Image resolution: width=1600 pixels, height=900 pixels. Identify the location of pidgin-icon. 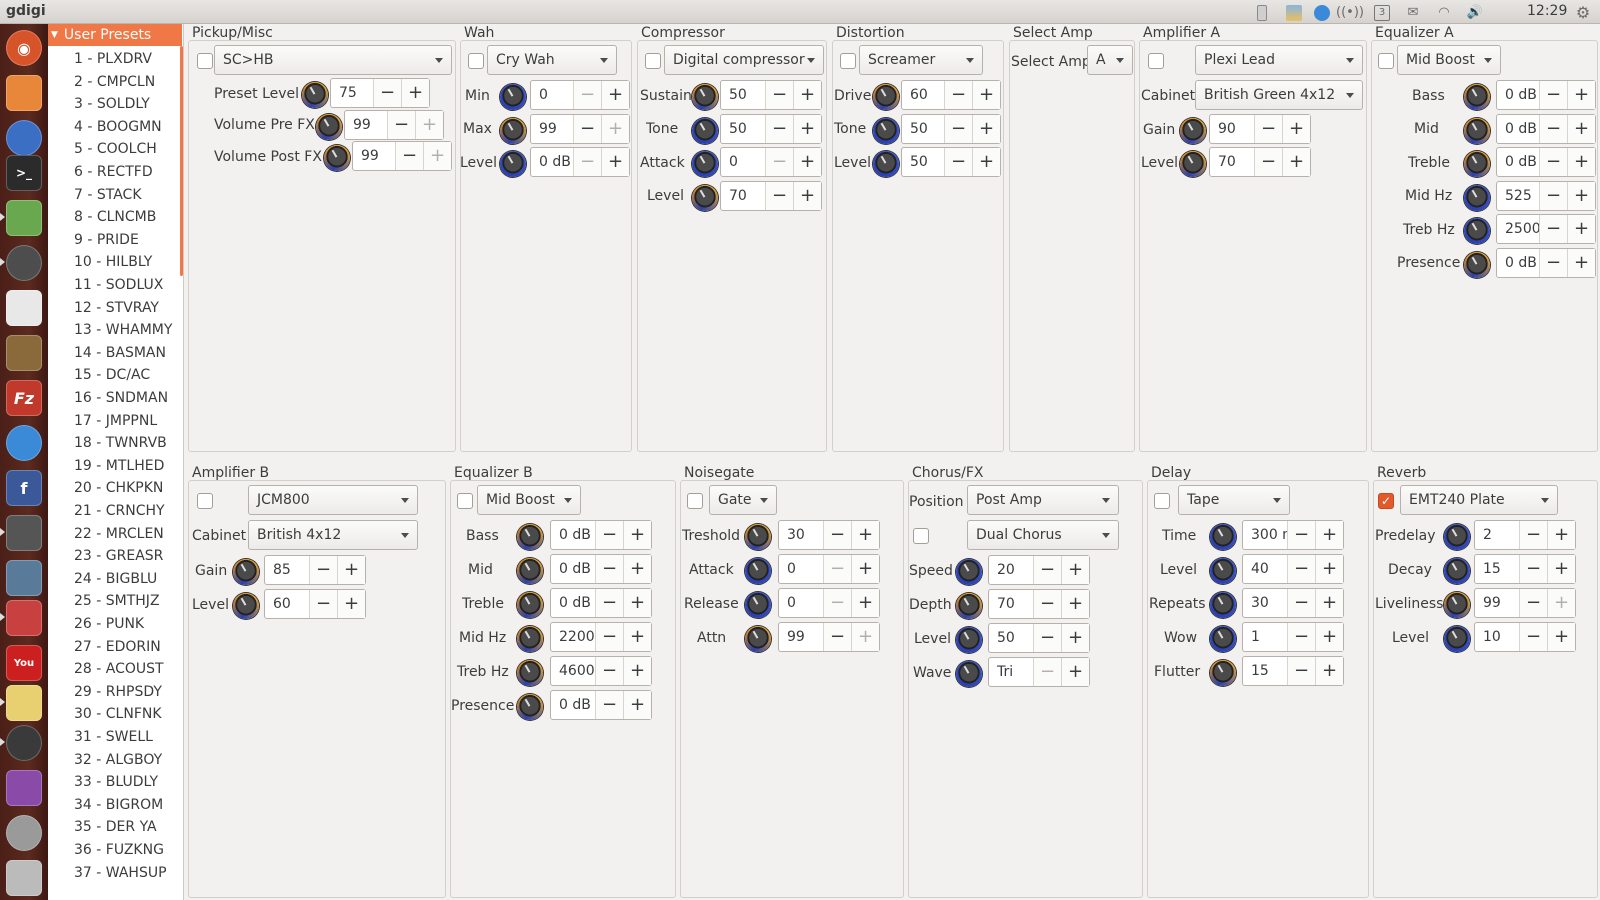
(24, 443).